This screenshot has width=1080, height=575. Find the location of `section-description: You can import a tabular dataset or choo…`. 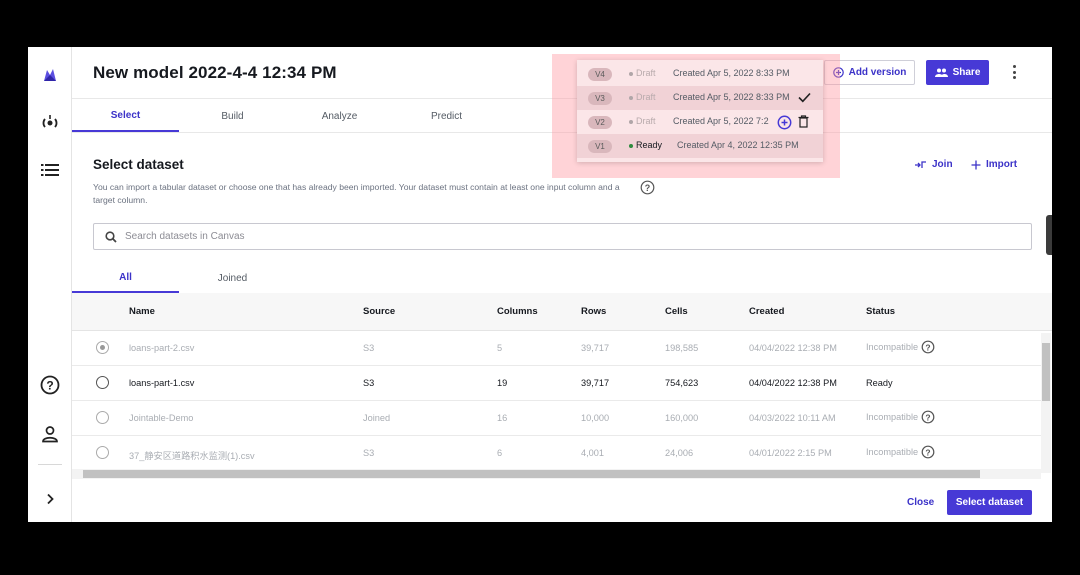

section-description: You can import a tabular dataset or choo… is located at coordinates (356, 193).